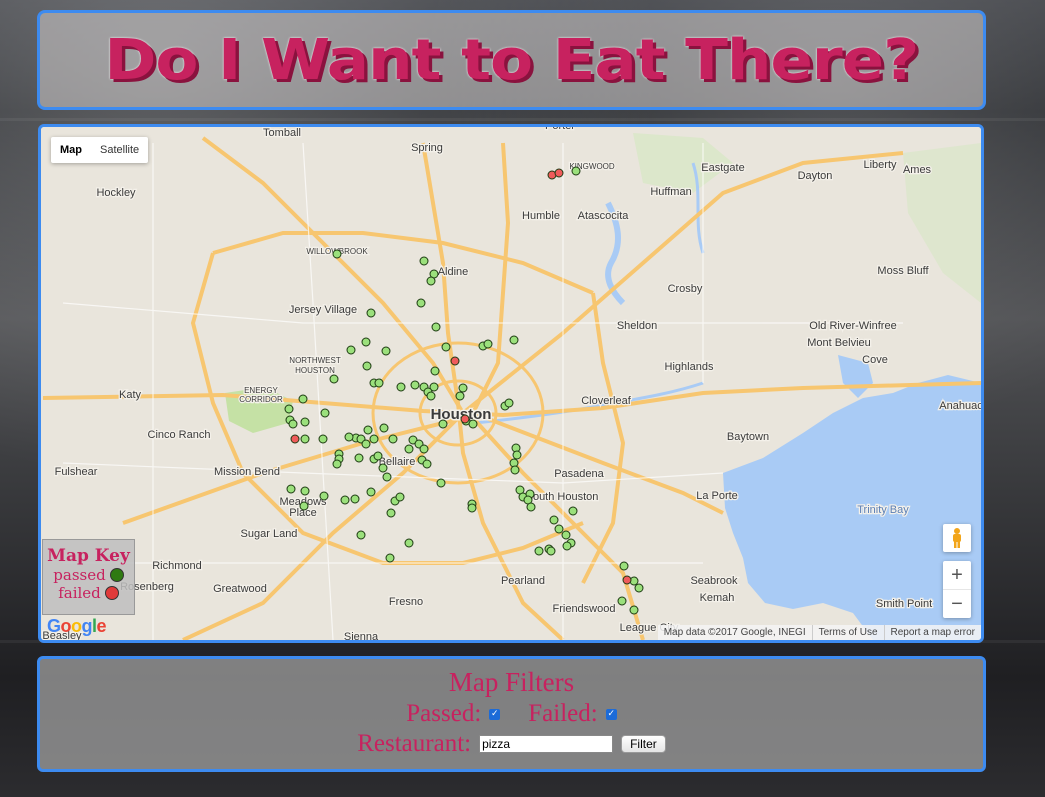 The image size is (1045, 797). I want to click on zoom-out-button: −, so click(957, 604).